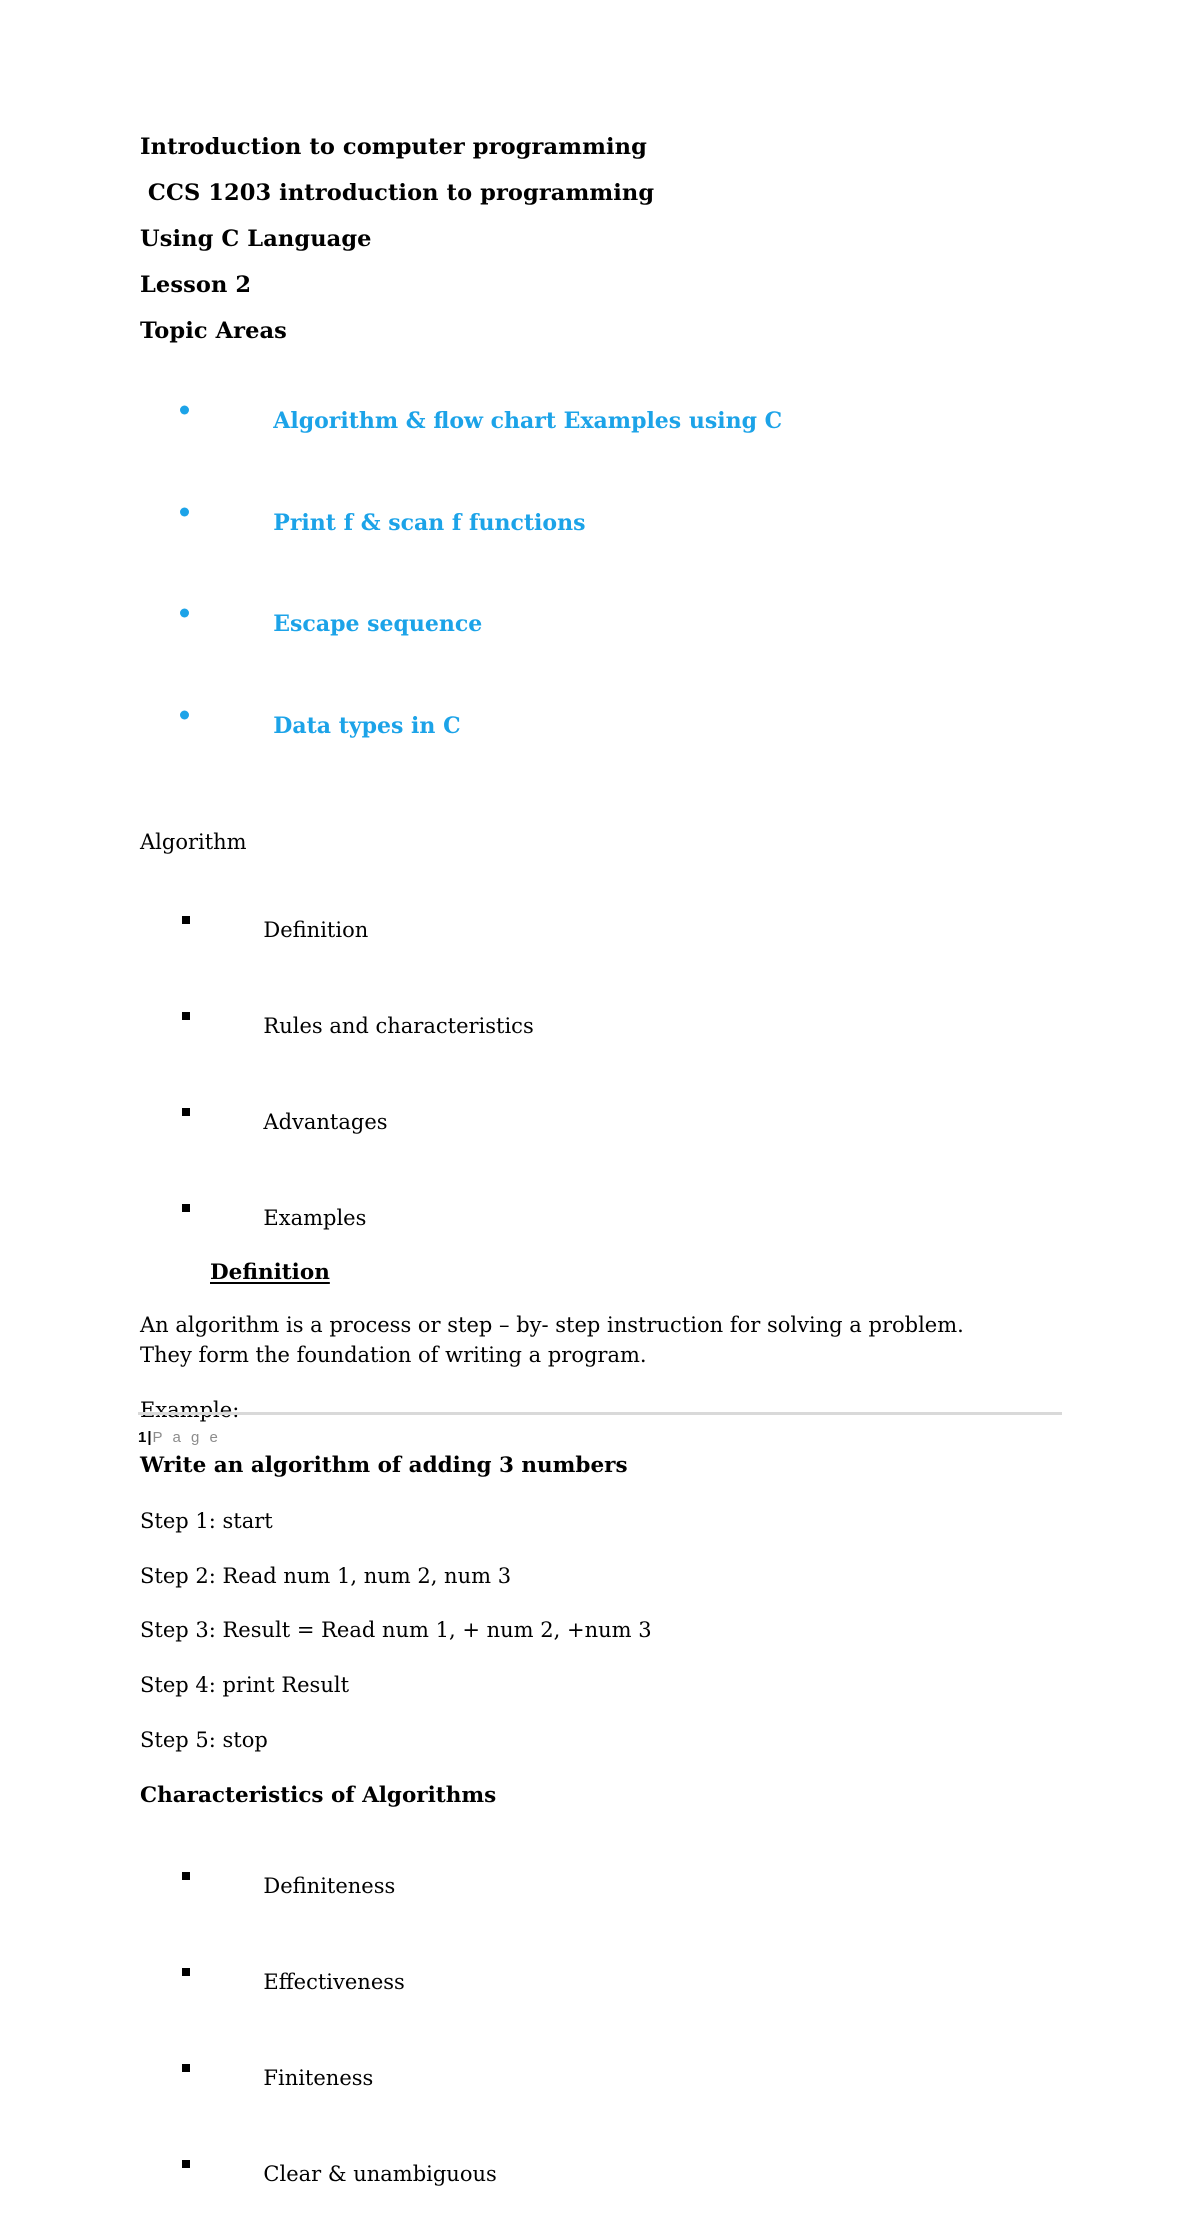 The image size is (1200, 2218). What do you see at coordinates (318, 1795) in the screenshot?
I see `characteristics-heading: Characteristics of Algorithms` at bounding box center [318, 1795].